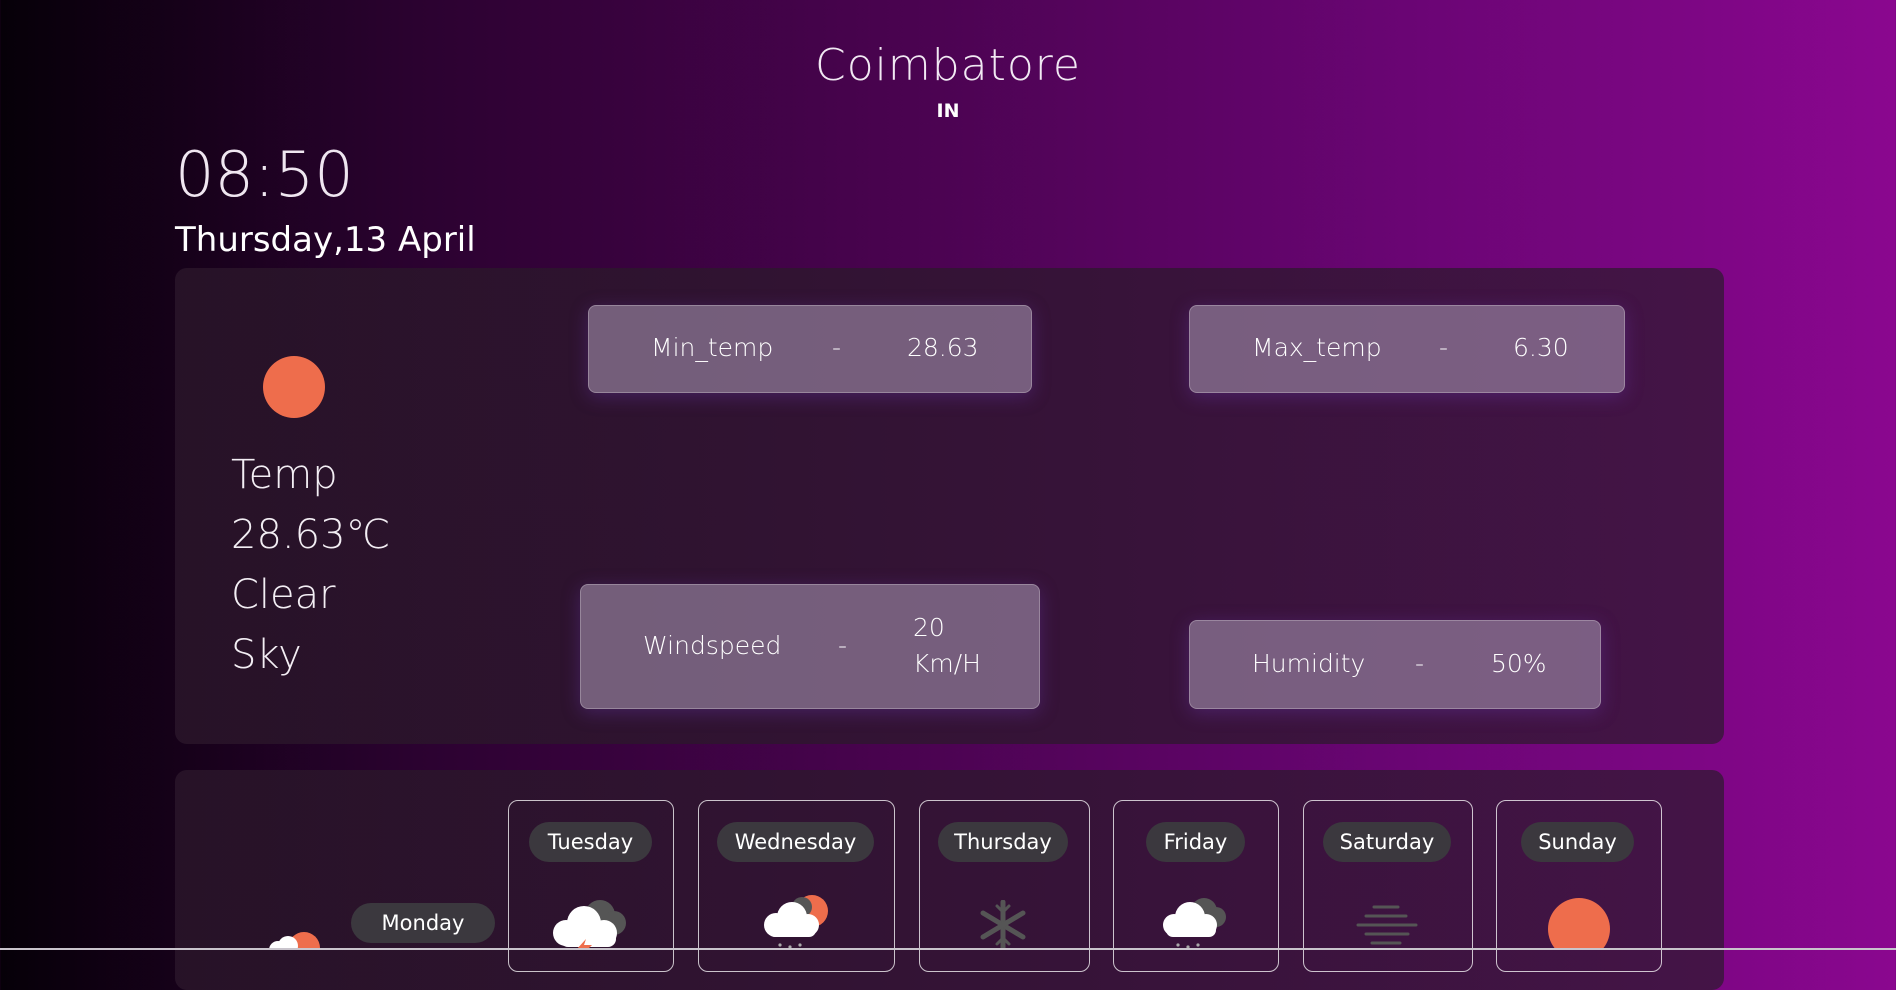 This screenshot has height=990, width=1896. Describe the element at coordinates (1395, 664) in the screenshot. I see `humidity-card: Humidity - 50%` at that location.